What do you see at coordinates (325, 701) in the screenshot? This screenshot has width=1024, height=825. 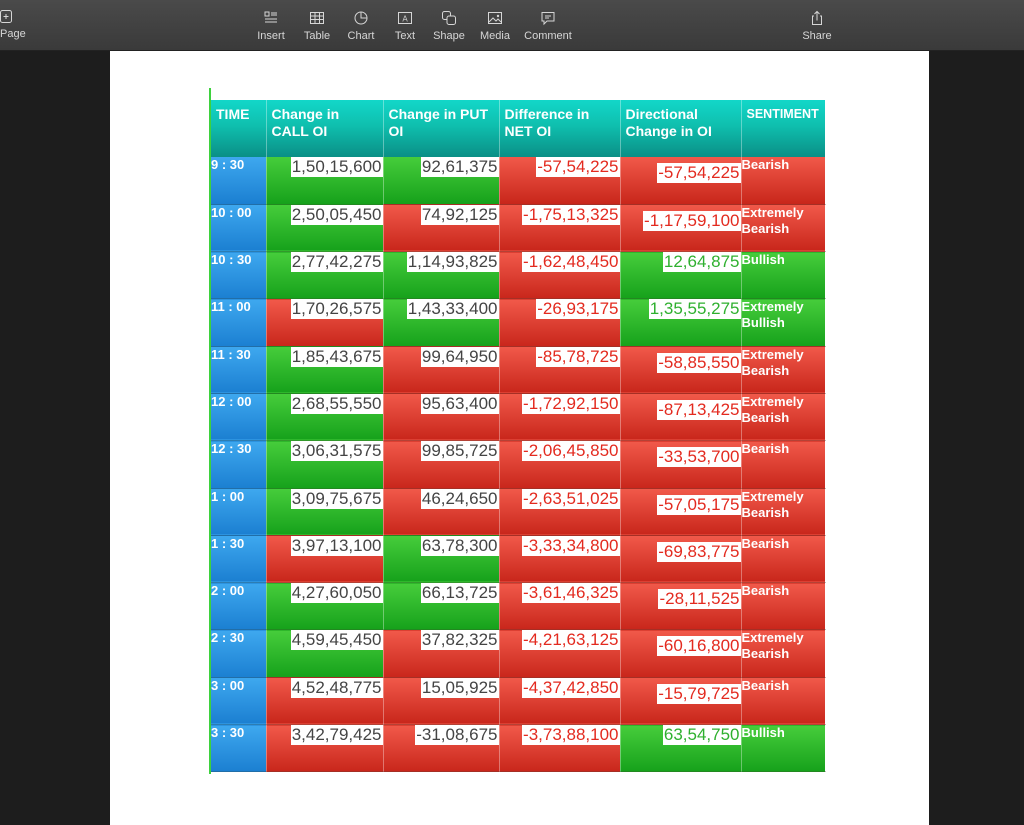 I see `call-oi-cell: 4,52,48,775` at bounding box center [325, 701].